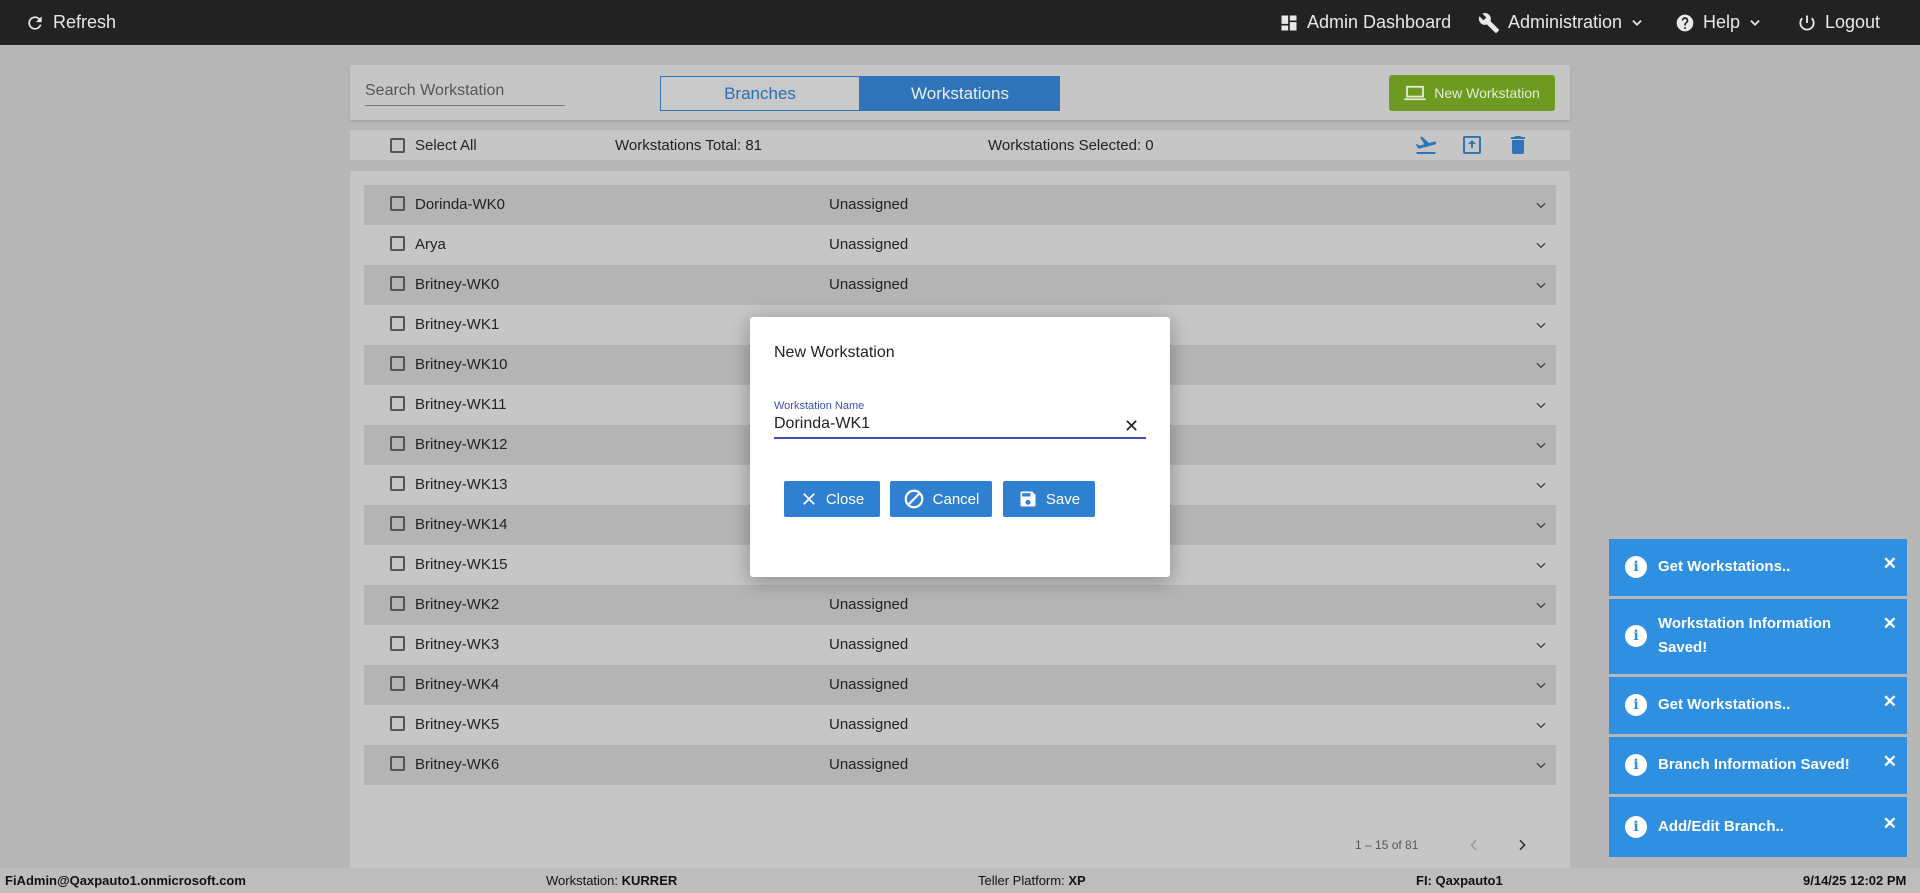  What do you see at coordinates (35, 22) in the screenshot?
I see `refresh-icon` at bounding box center [35, 22].